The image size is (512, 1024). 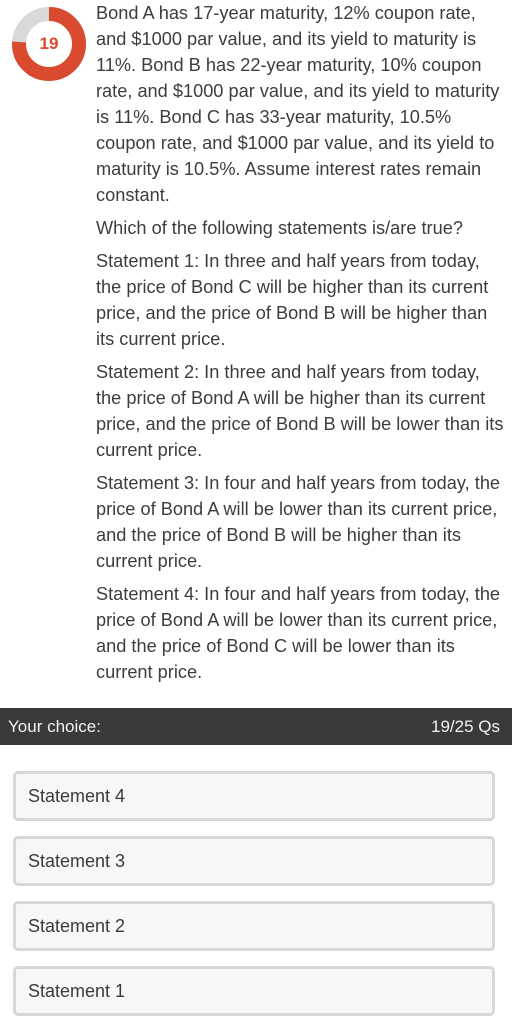 I want to click on option-label: Statement 1, so click(x=77, y=991).